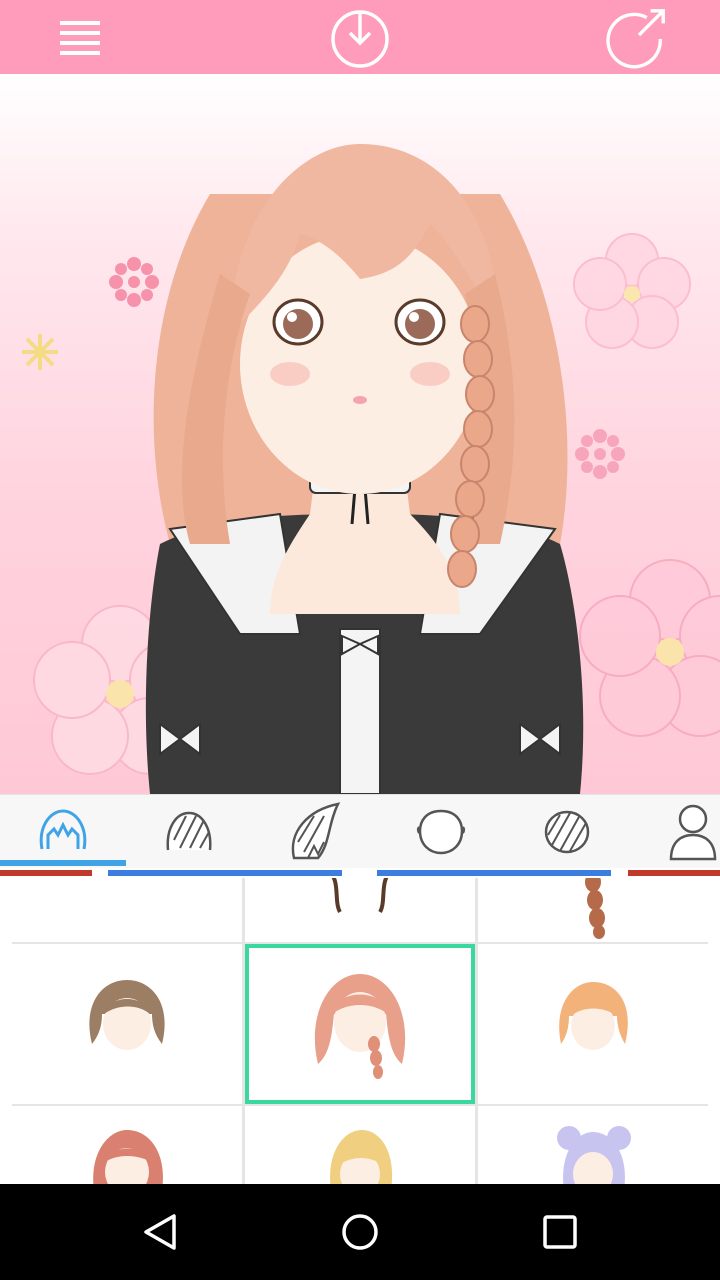 The image size is (720, 1280). I want to click on menu-button, so click(80, 37).